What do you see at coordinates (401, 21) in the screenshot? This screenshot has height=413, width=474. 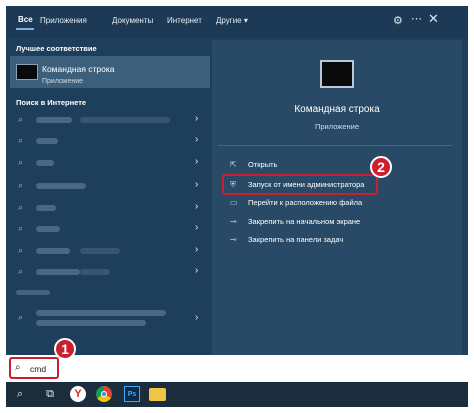 I see `settings-icon: ⚙` at bounding box center [401, 21].